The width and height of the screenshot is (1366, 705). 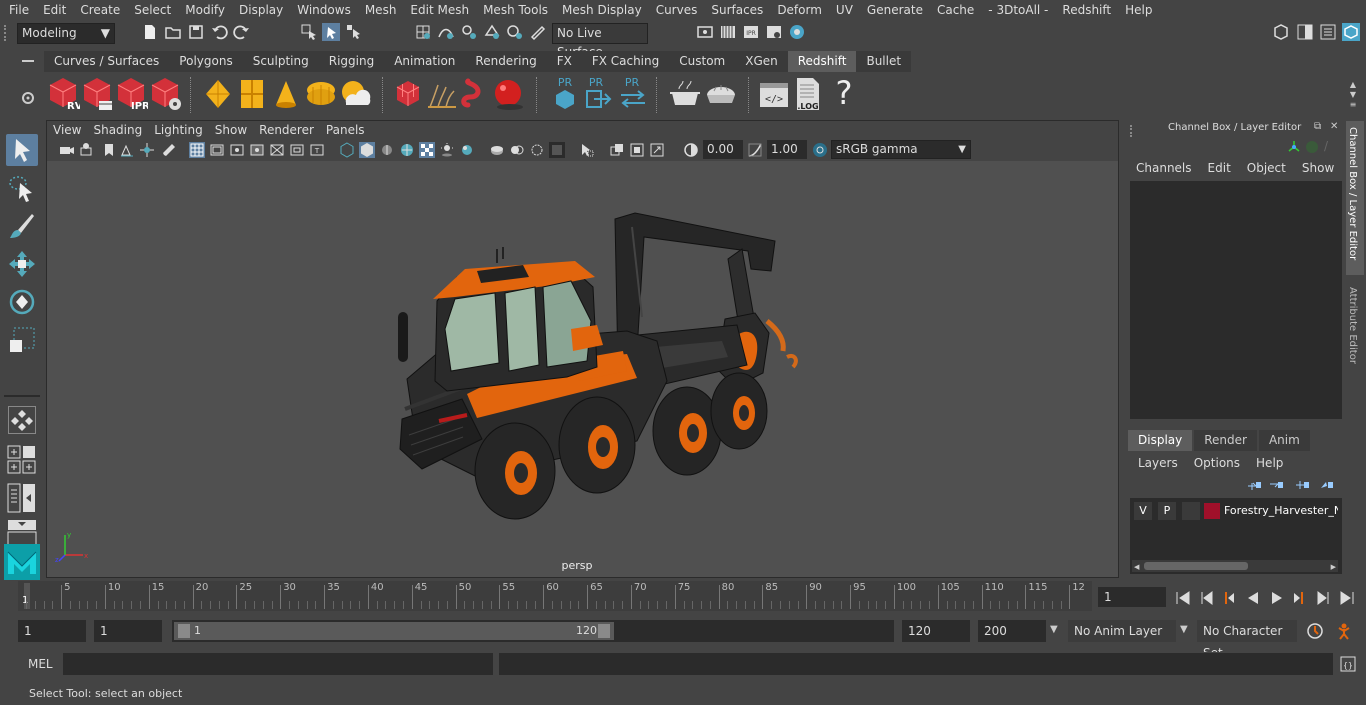 What do you see at coordinates (509, 94) in the screenshot?
I see `rs-material-ball-icon` at bounding box center [509, 94].